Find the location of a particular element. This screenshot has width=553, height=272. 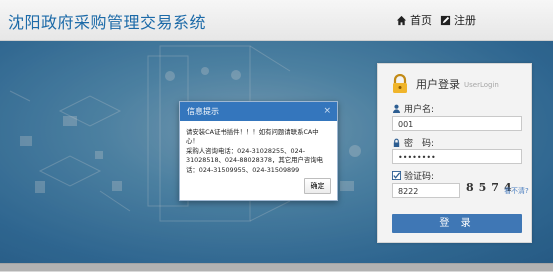

site-title: 沈阳政府采购管理交易系统 is located at coordinates (107, 22).